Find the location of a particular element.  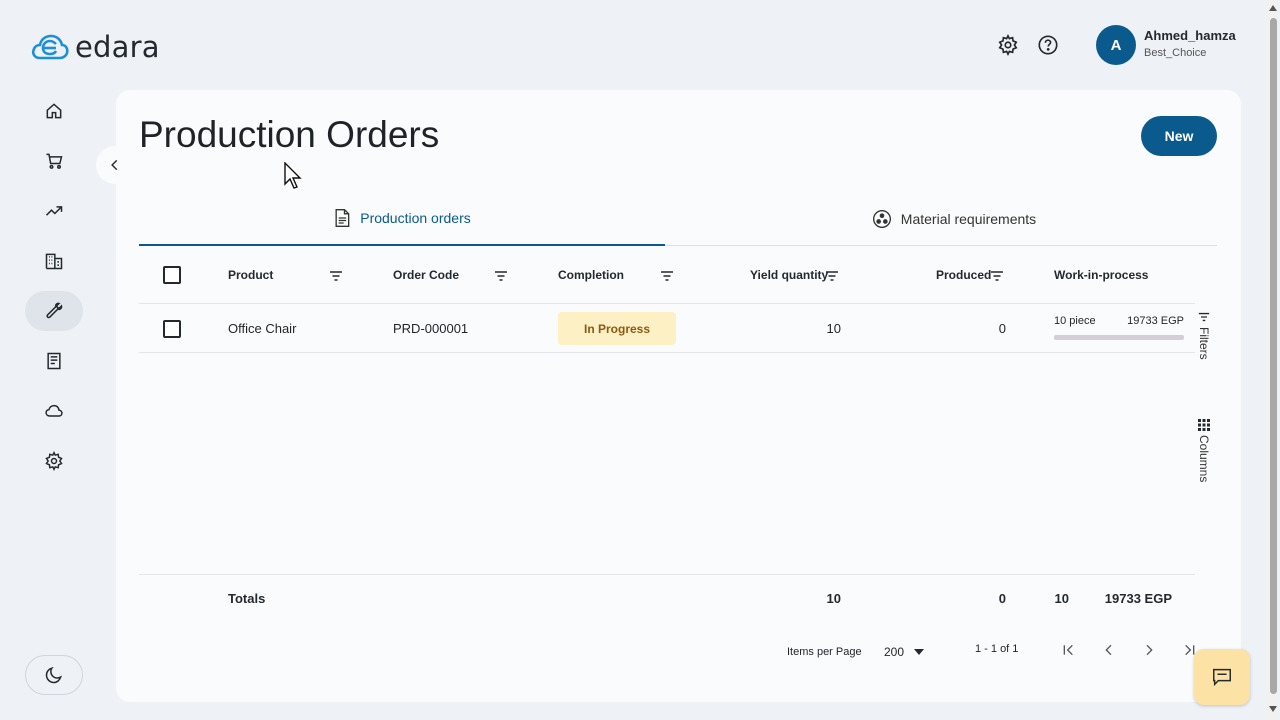

cell-order-code: PRD-000001 is located at coordinates (430, 328).